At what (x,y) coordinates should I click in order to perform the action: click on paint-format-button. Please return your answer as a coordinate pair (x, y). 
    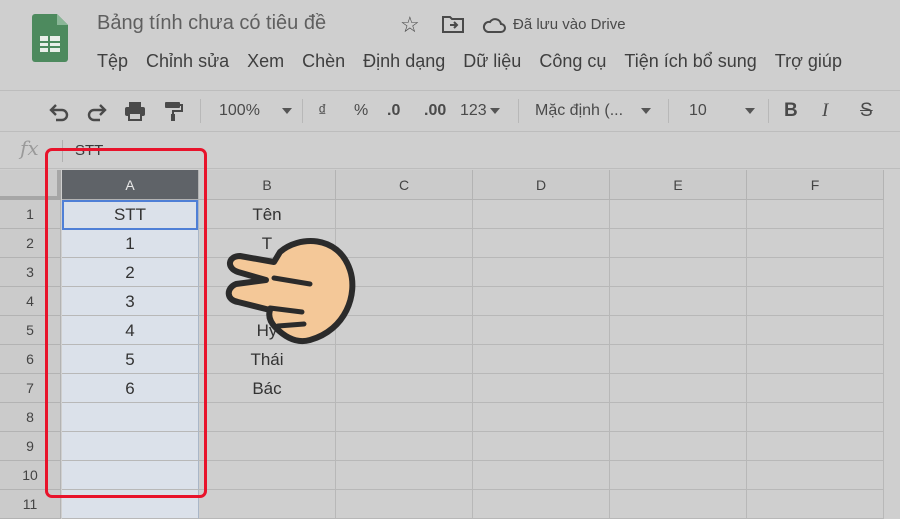
    Looking at the image, I should click on (173, 111).